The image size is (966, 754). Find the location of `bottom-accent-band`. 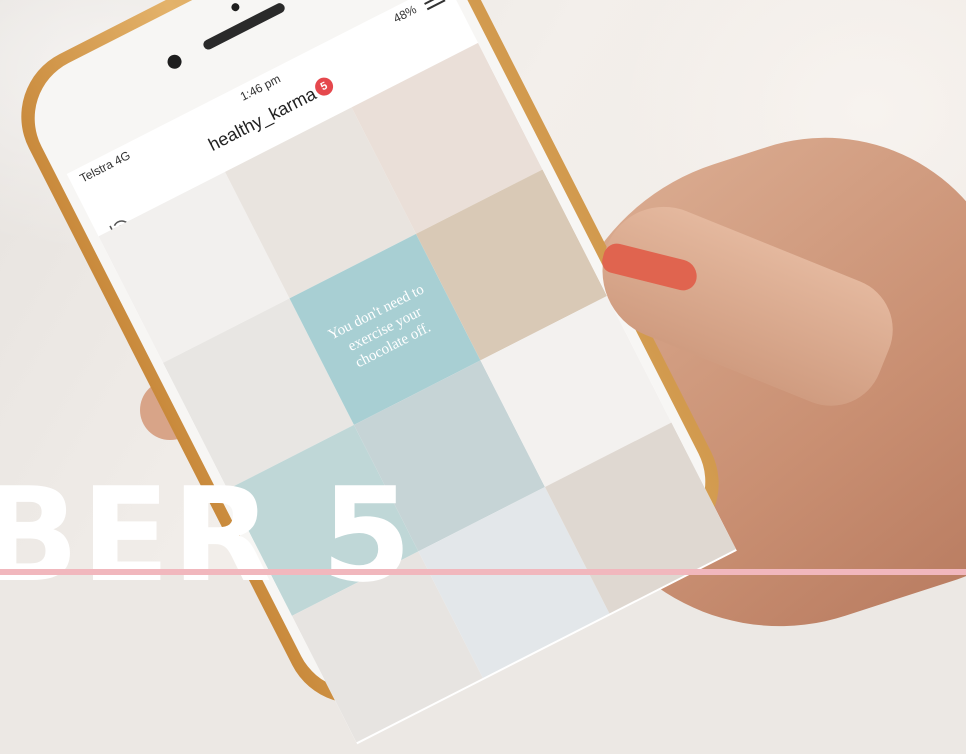

bottom-accent-band is located at coordinates (483, 572).